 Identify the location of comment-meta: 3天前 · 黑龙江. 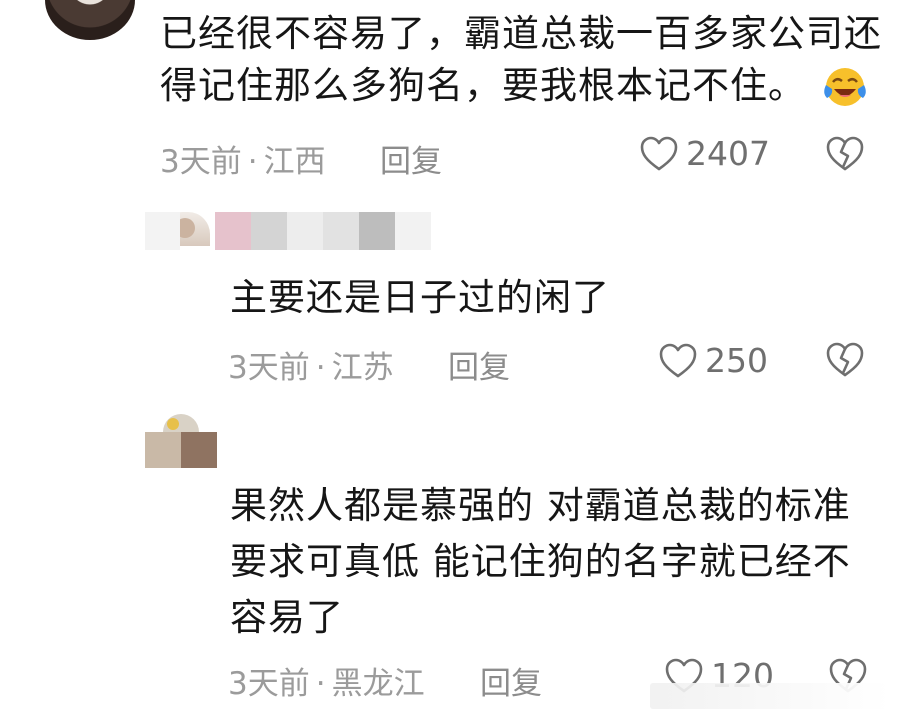
(326, 680).